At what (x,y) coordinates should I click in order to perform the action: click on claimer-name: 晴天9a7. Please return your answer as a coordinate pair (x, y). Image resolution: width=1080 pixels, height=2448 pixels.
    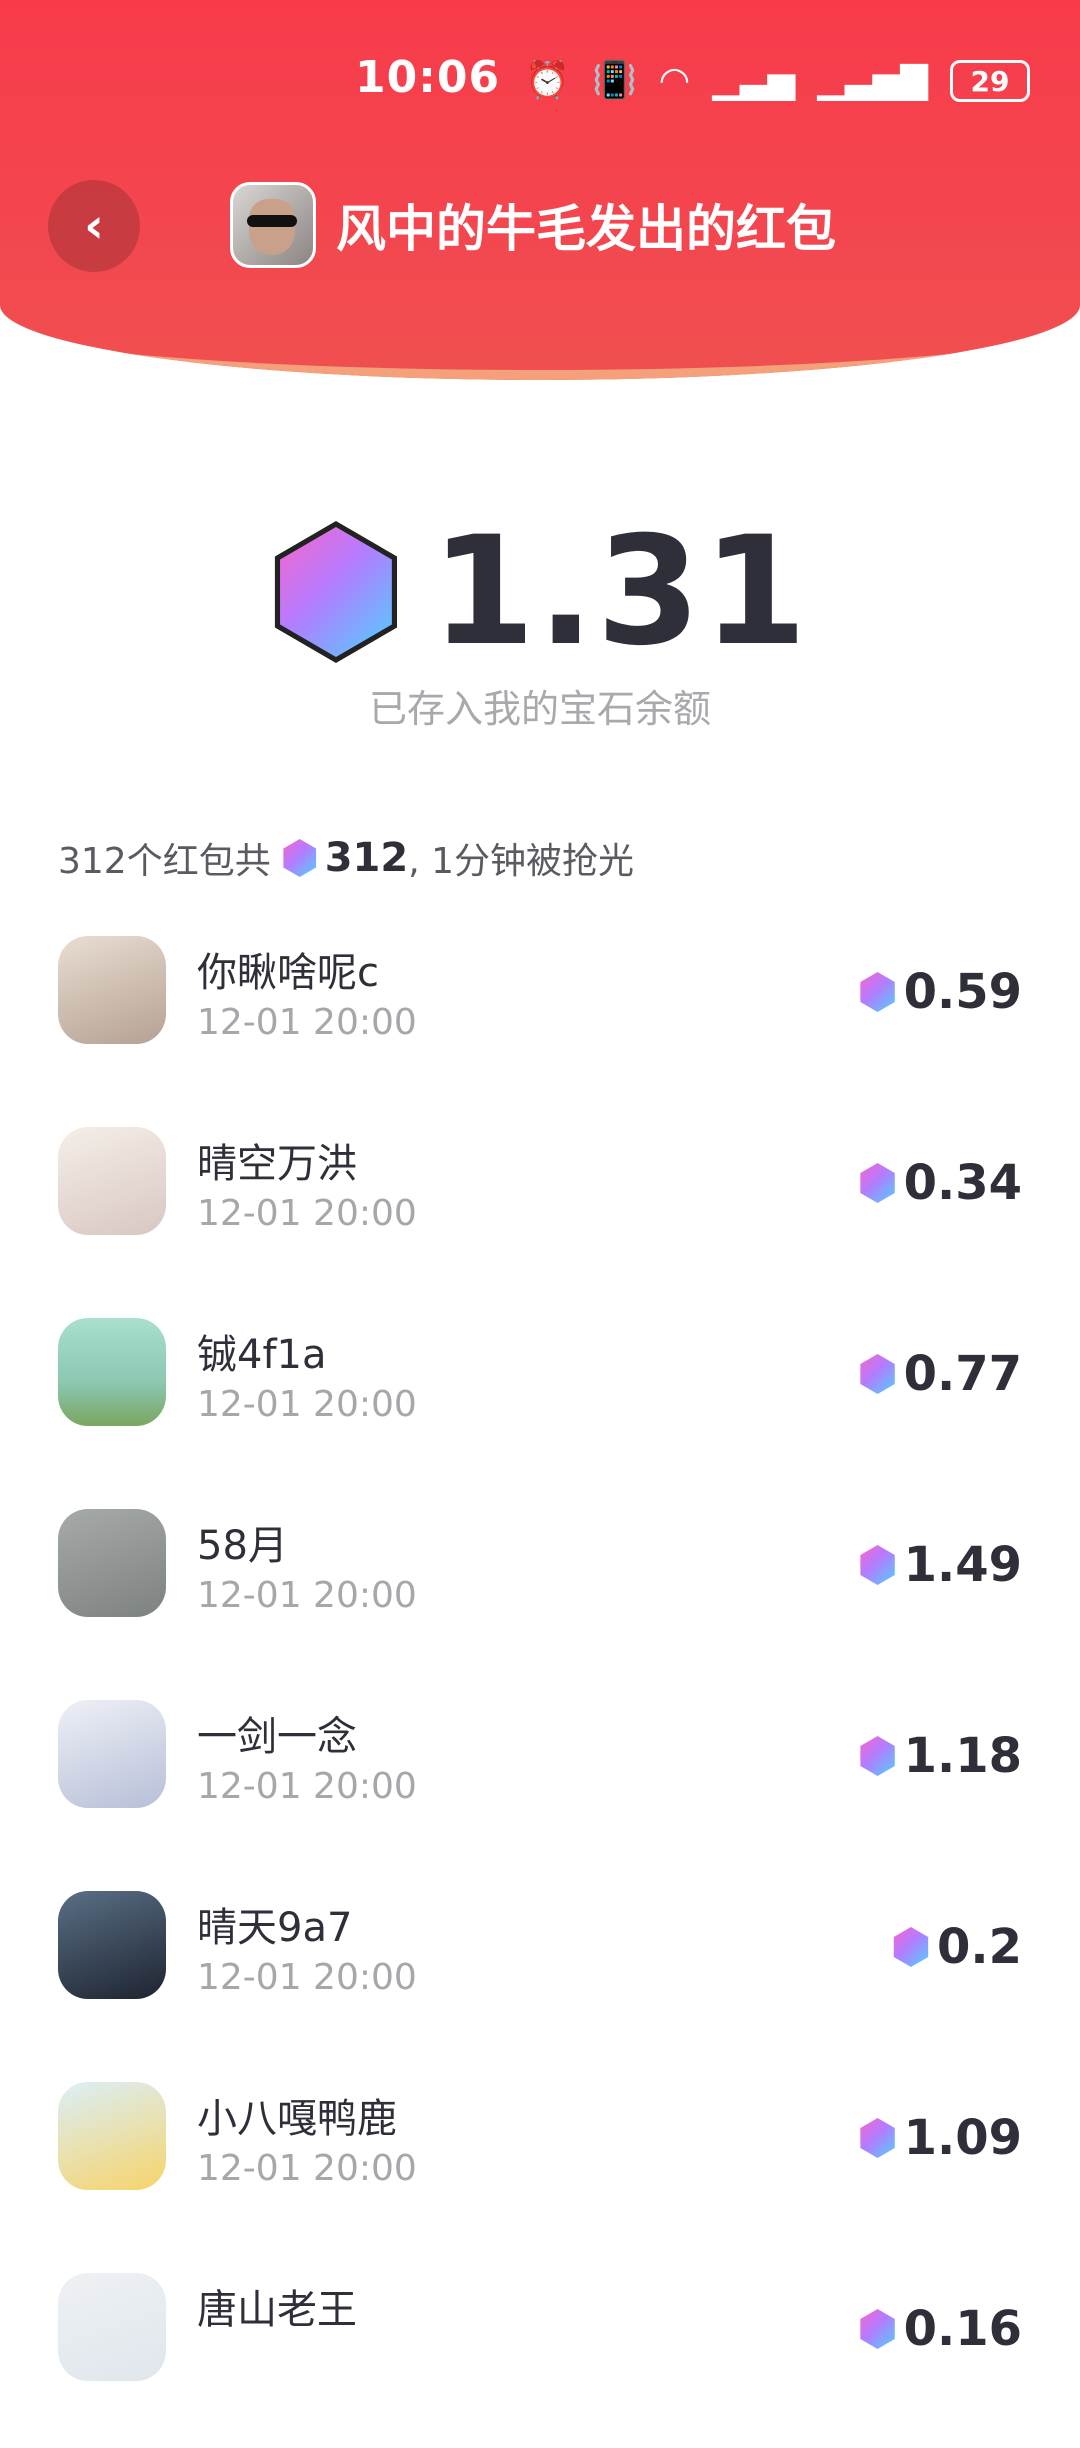
    Looking at the image, I should click on (275, 1928).